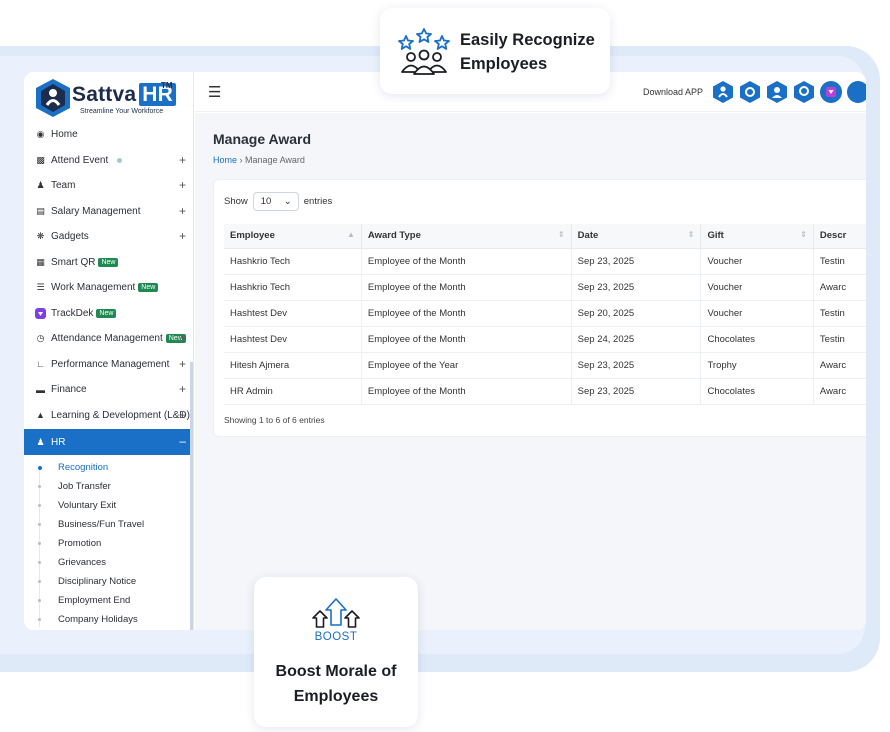 The height and width of the screenshot is (732, 890). I want to click on sidebar-item-home: ◉ Home, so click(108, 135).